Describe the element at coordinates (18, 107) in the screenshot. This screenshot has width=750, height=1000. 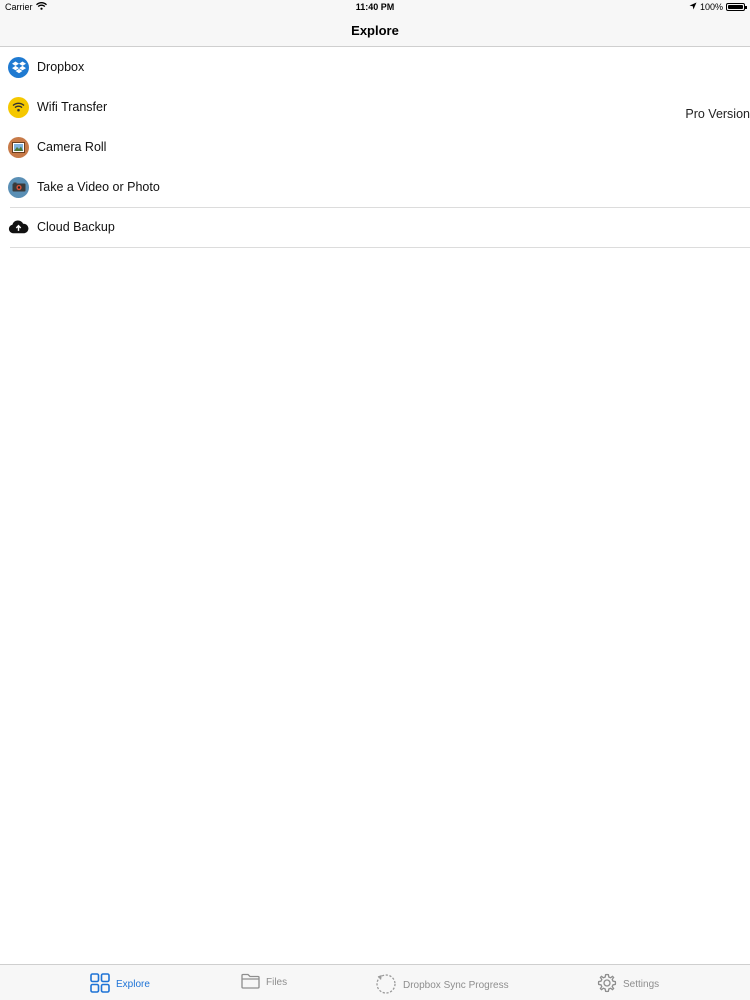
I see `wifi-transfer-icon` at that location.